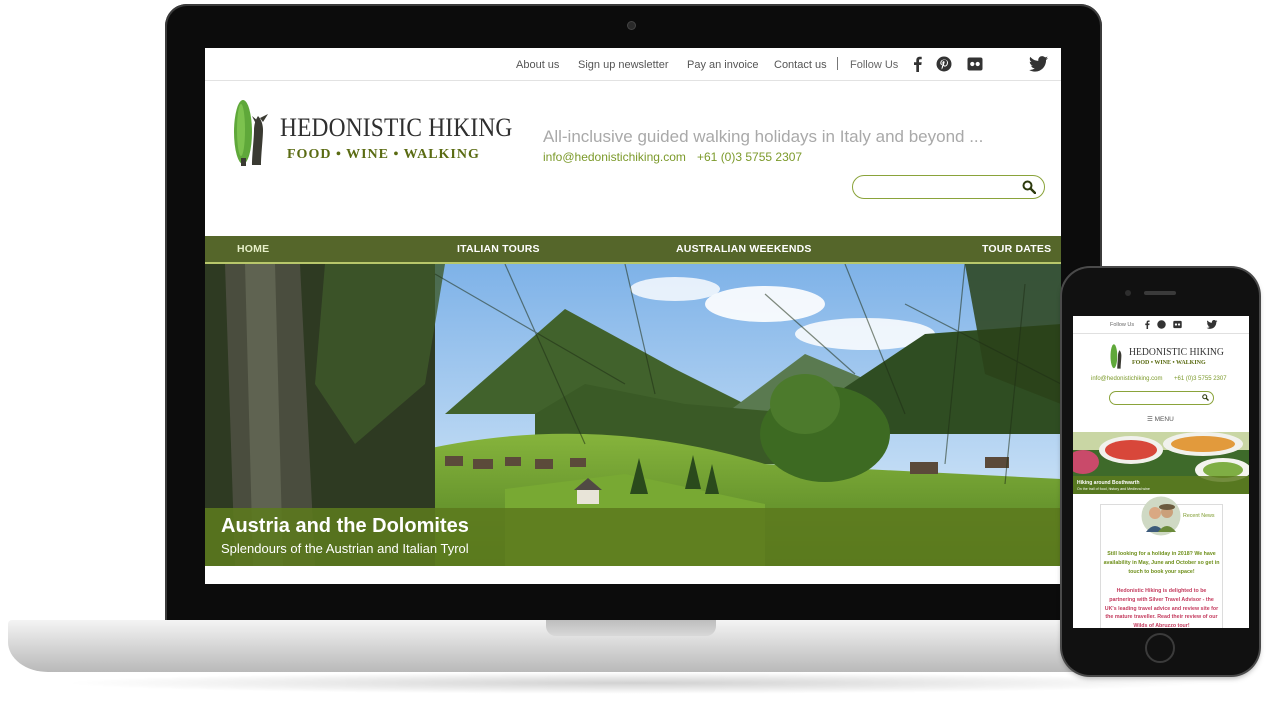 This screenshot has height=723, width=1280. Describe the element at coordinates (1161, 398) in the screenshot. I see `mobile-search-input` at that location.